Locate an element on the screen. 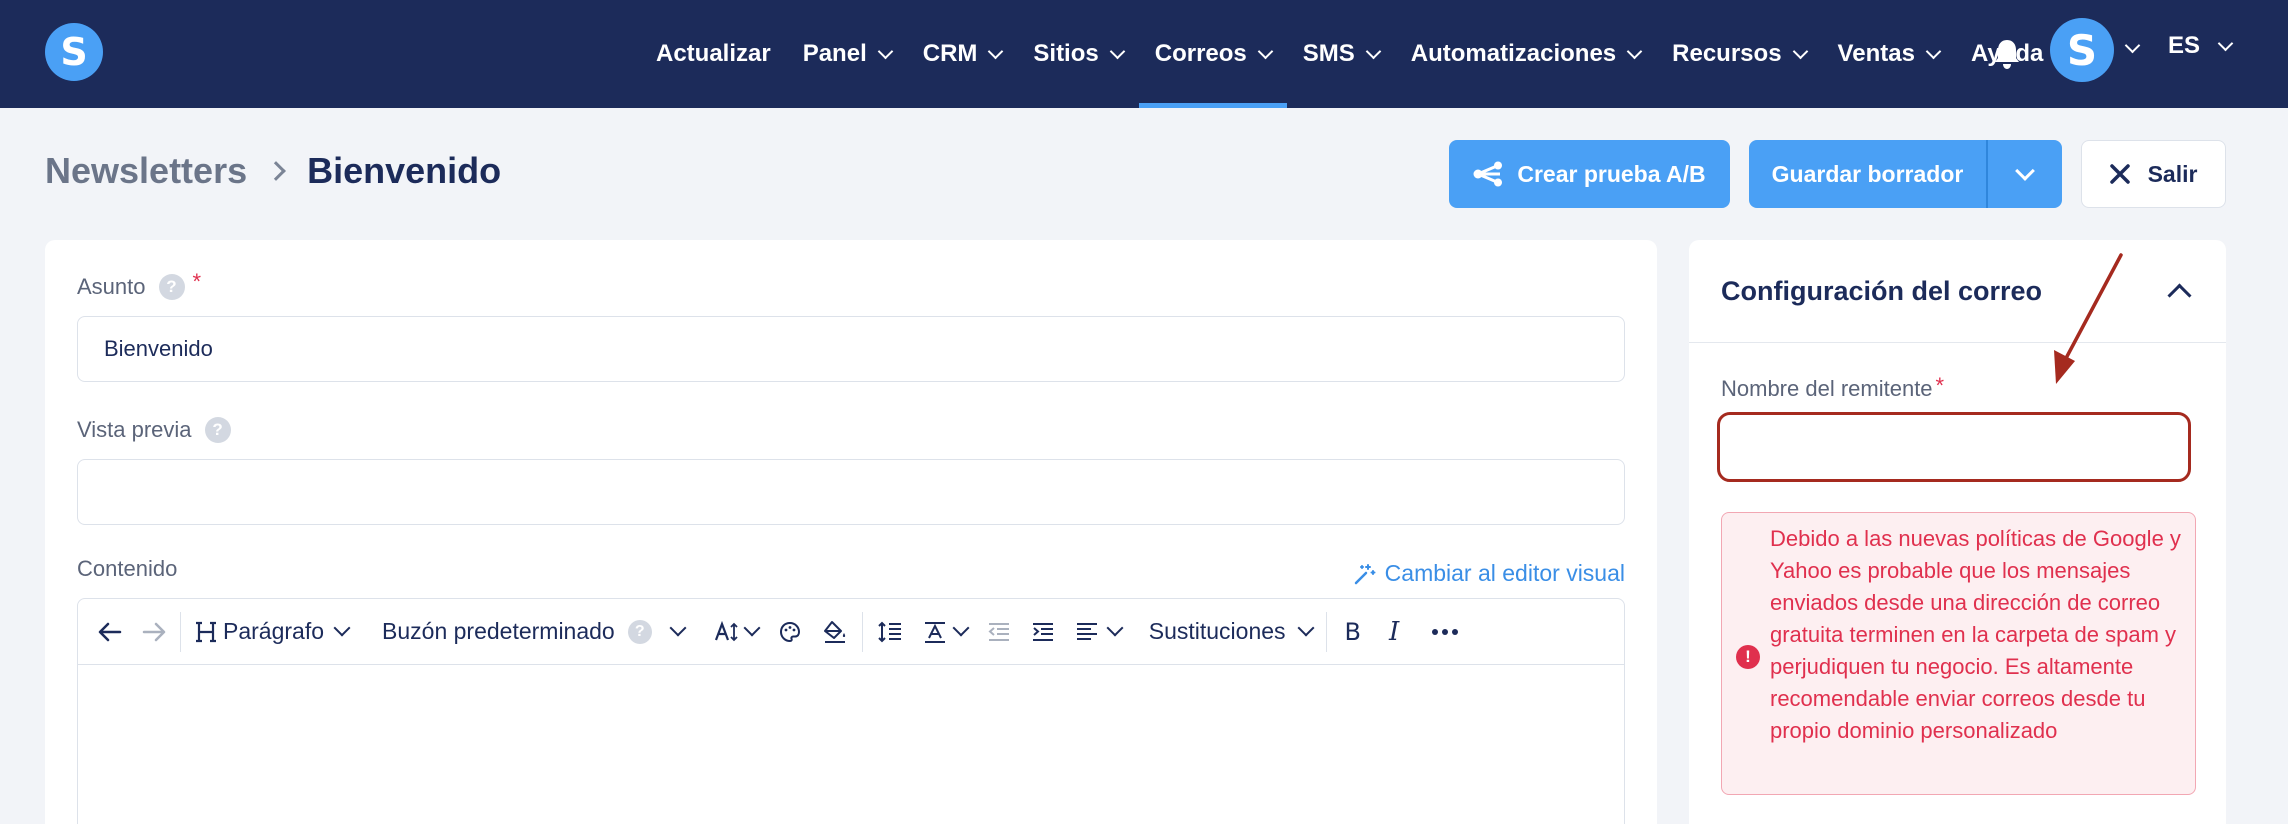  share-nodes-icon is located at coordinates (1488, 174).